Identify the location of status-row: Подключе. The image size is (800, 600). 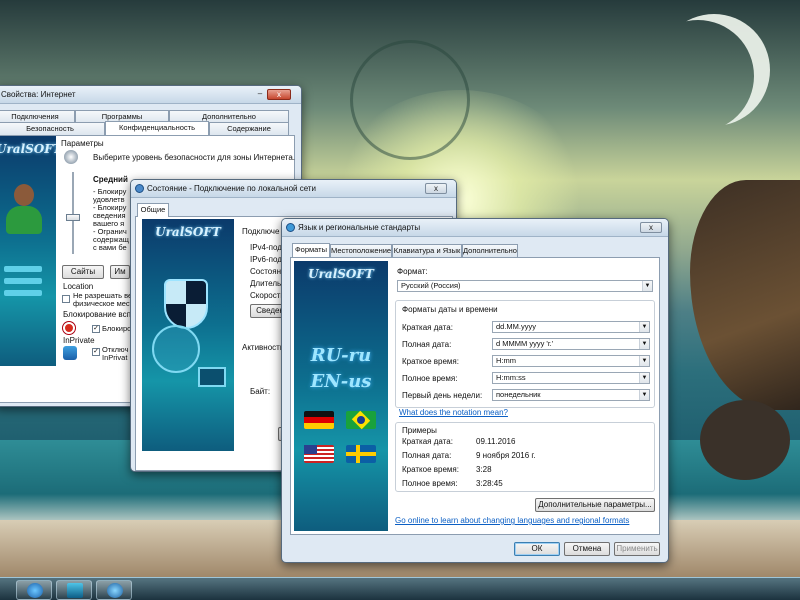
(261, 231).